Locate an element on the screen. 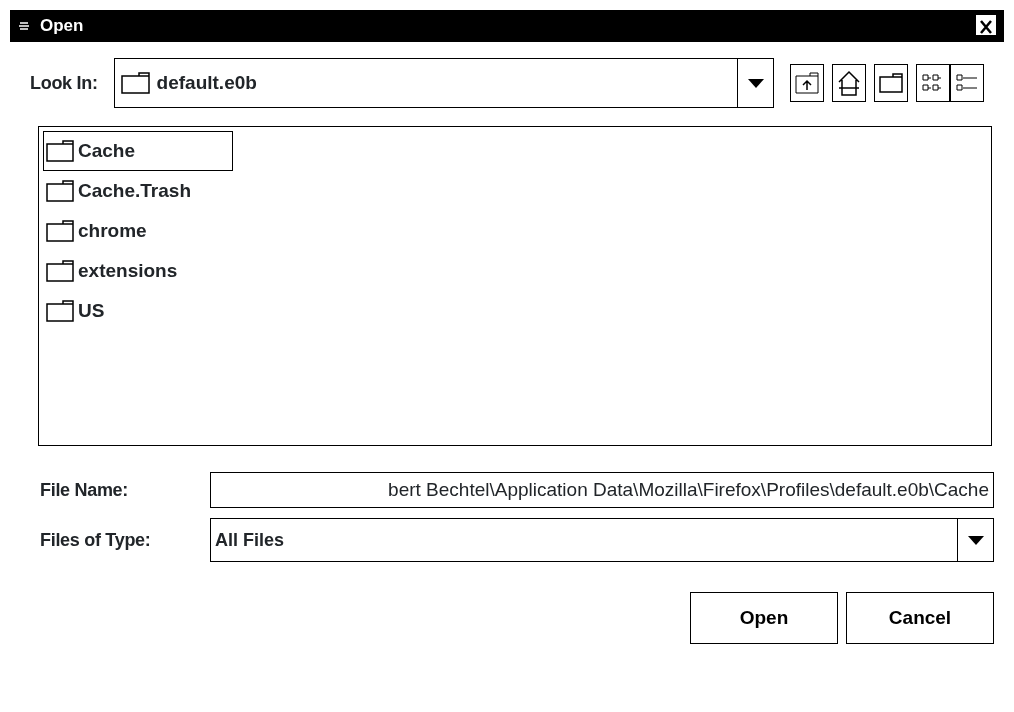  new-folder-button is located at coordinates (891, 83).